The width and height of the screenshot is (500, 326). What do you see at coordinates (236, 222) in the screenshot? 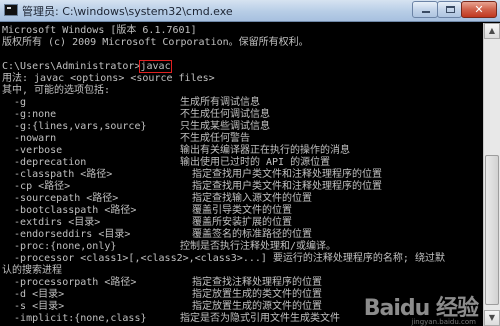
I see `option-description: 覆盖所安装扩展的位置` at bounding box center [236, 222].